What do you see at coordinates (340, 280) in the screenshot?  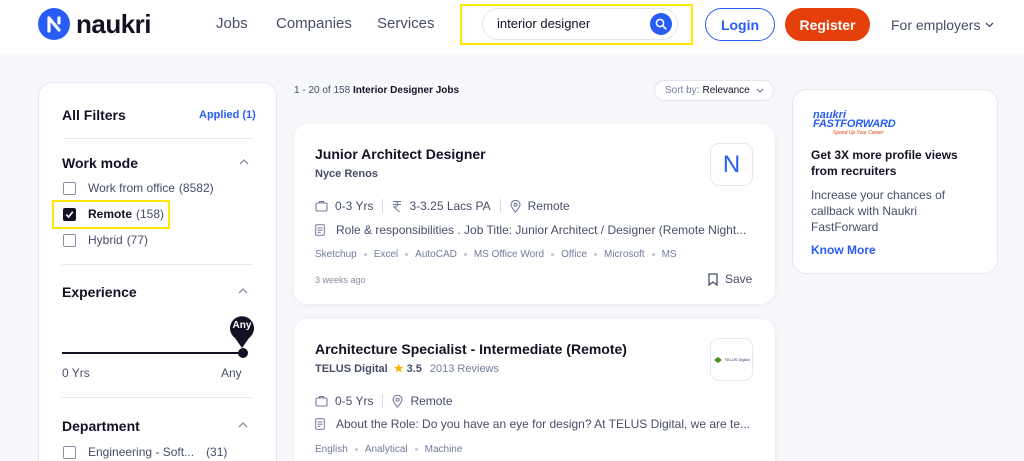 I see `posted-time: 3 weeks ago` at bounding box center [340, 280].